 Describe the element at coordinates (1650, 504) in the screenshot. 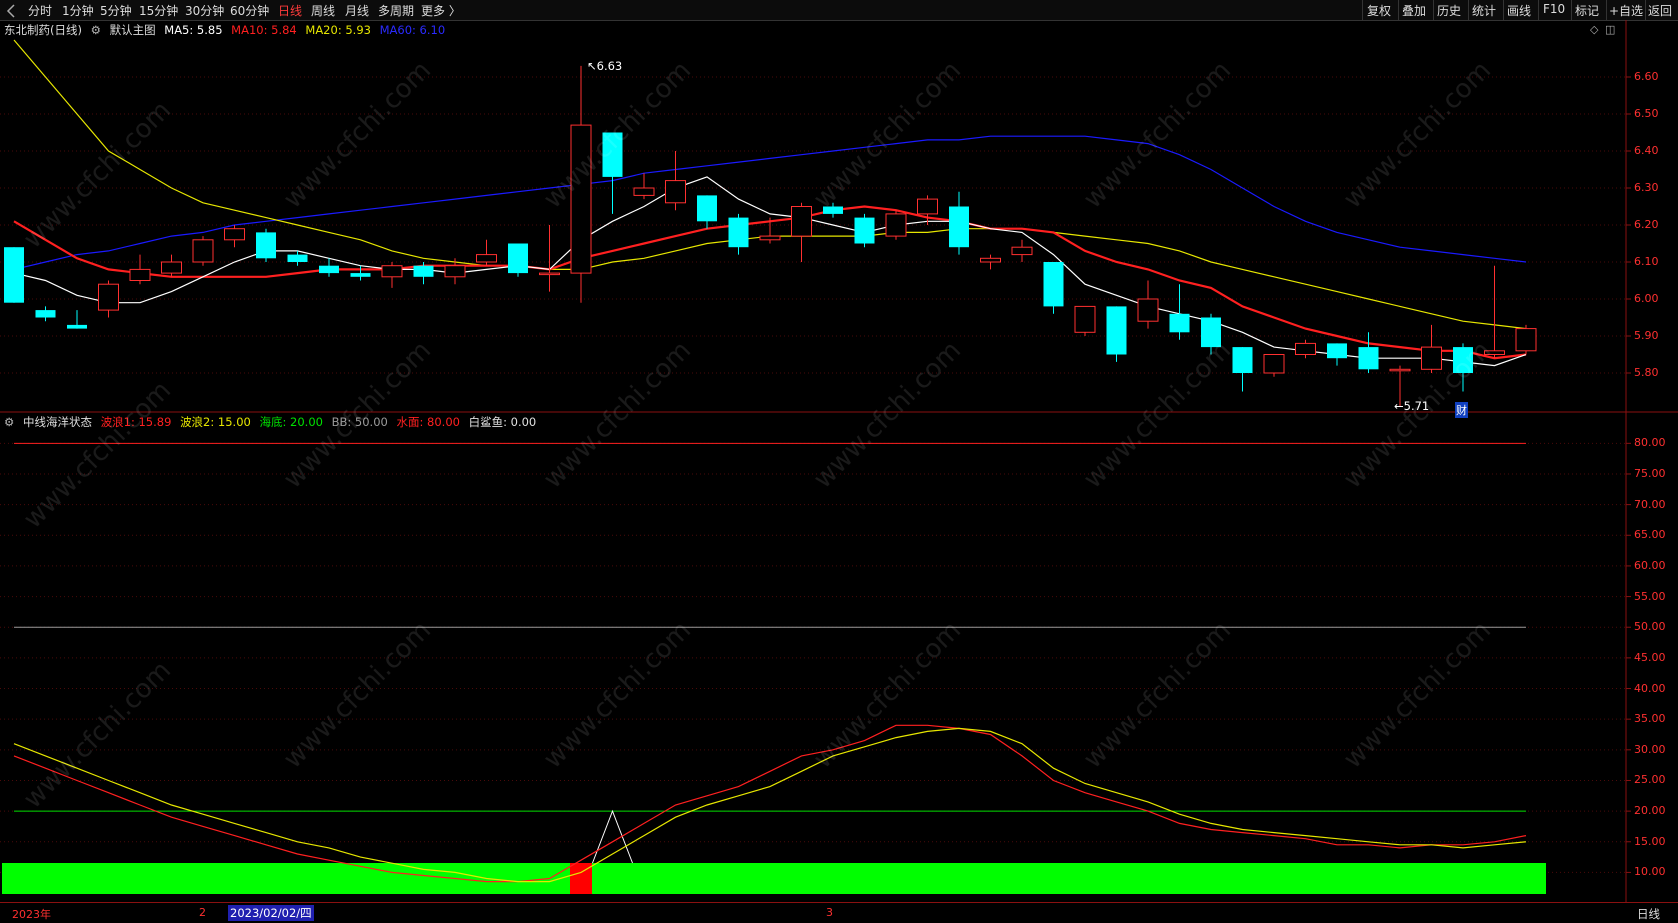

I see `indicator-tick-label: 70.00` at that location.